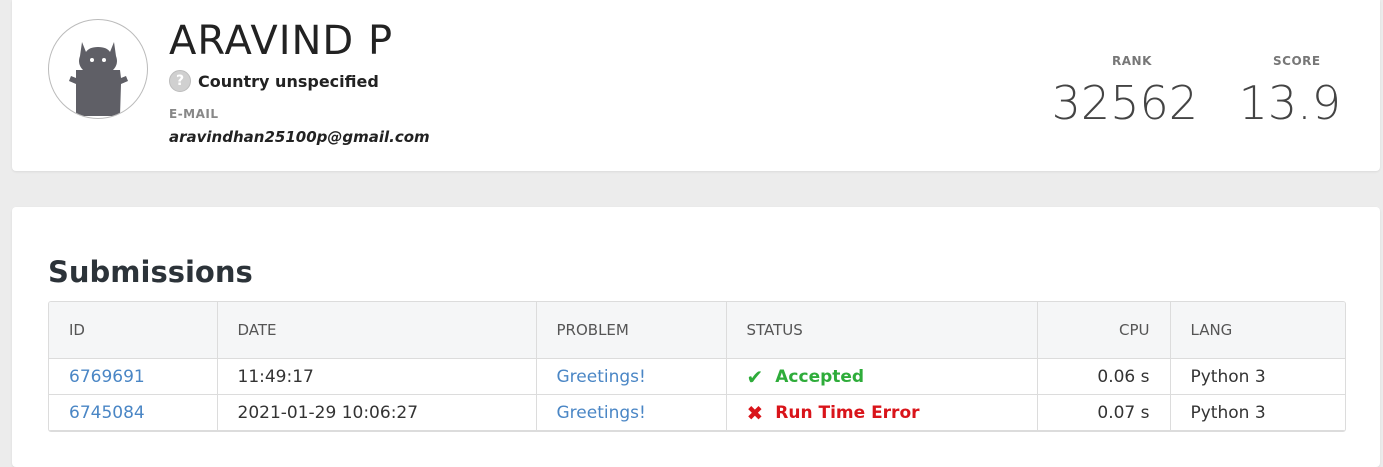 The image size is (1383, 467). Describe the element at coordinates (1132, 61) in the screenshot. I see `rank-label: RANK` at that location.